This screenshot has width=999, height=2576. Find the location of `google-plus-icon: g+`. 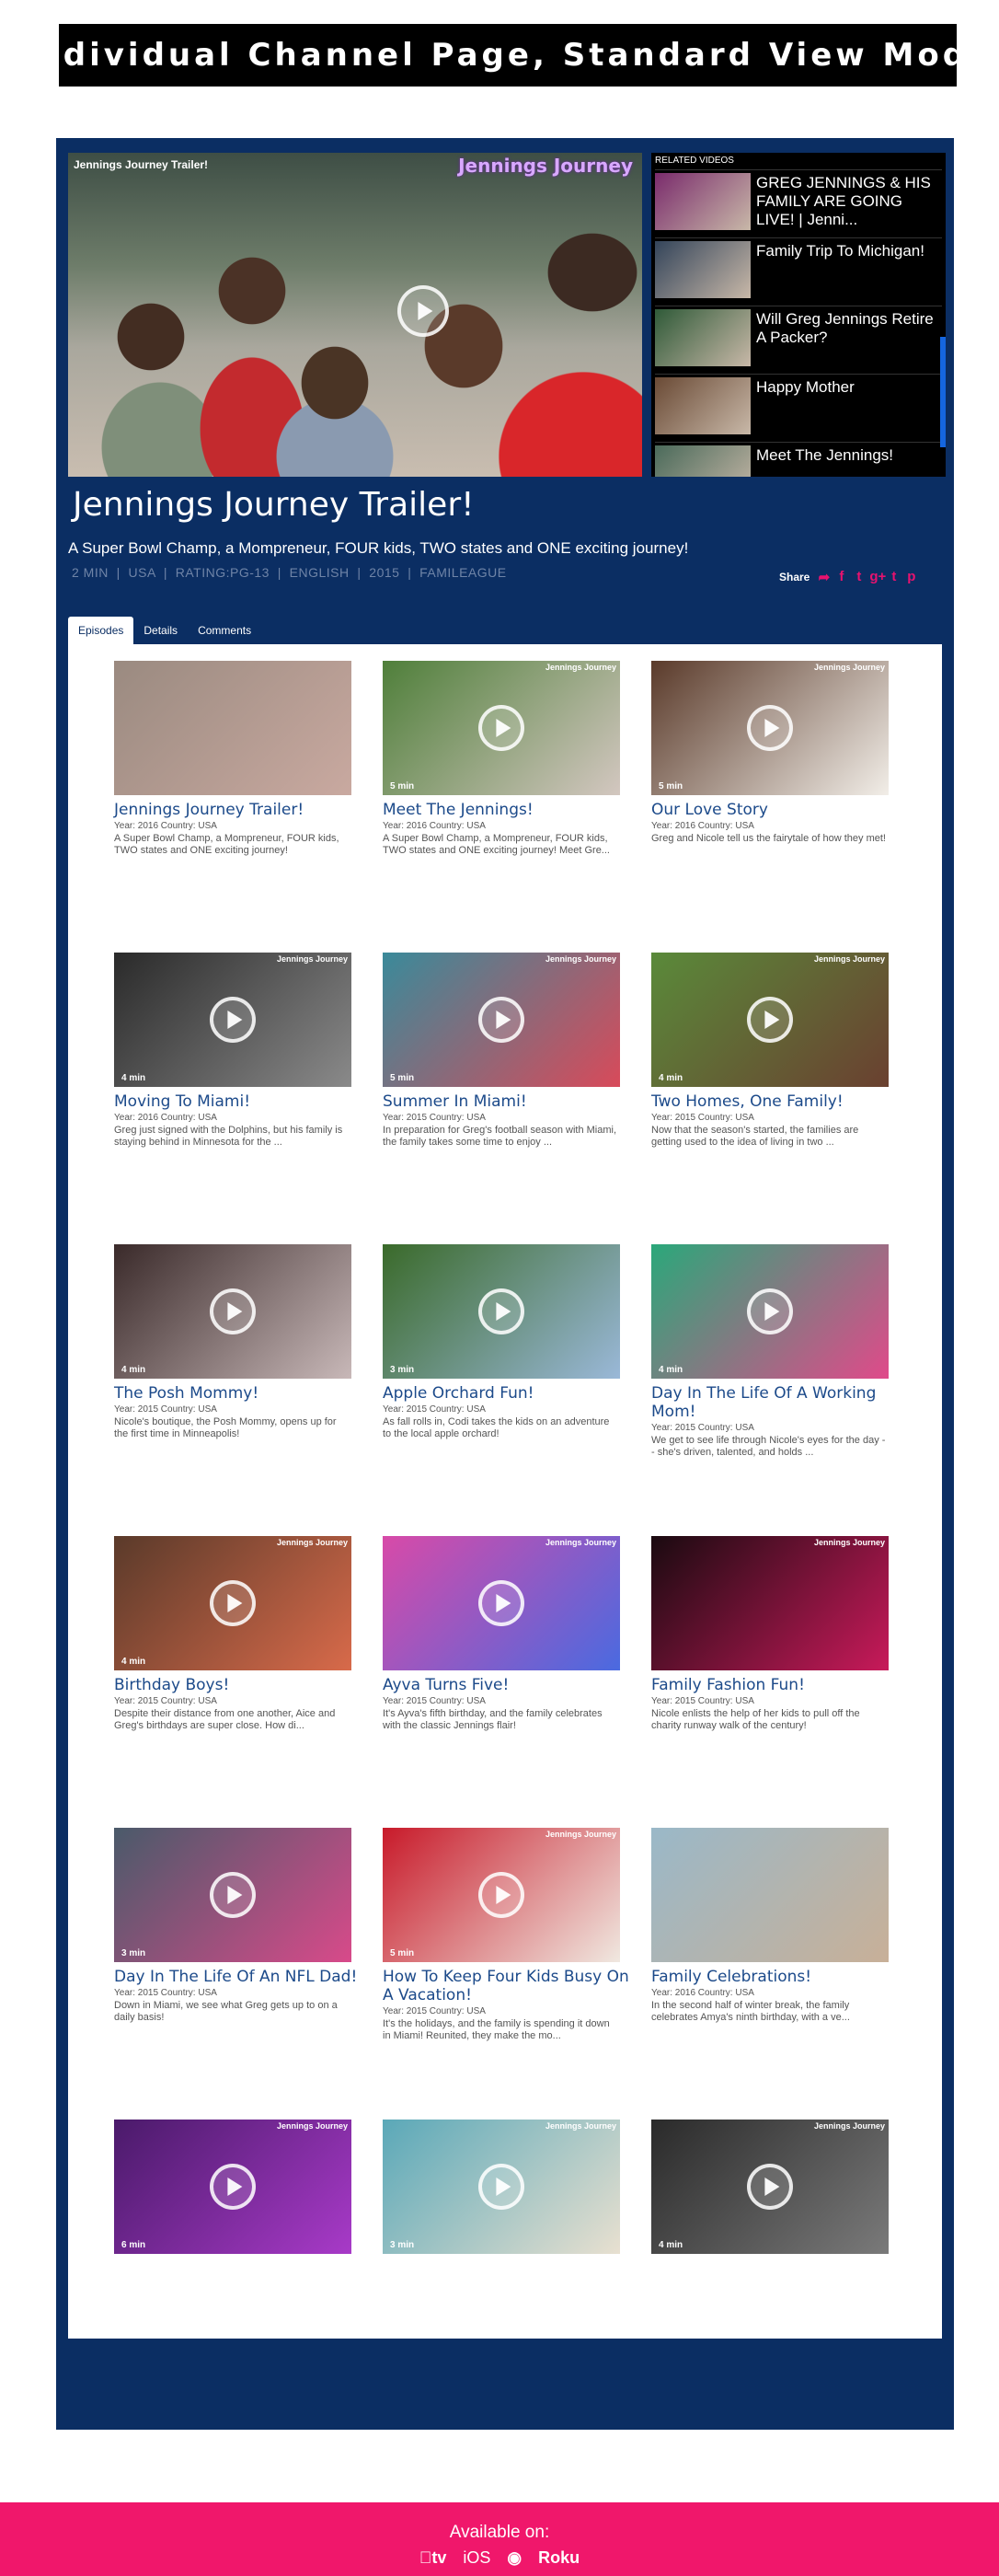

google-plus-icon: g+ is located at coordinates (877, 577).